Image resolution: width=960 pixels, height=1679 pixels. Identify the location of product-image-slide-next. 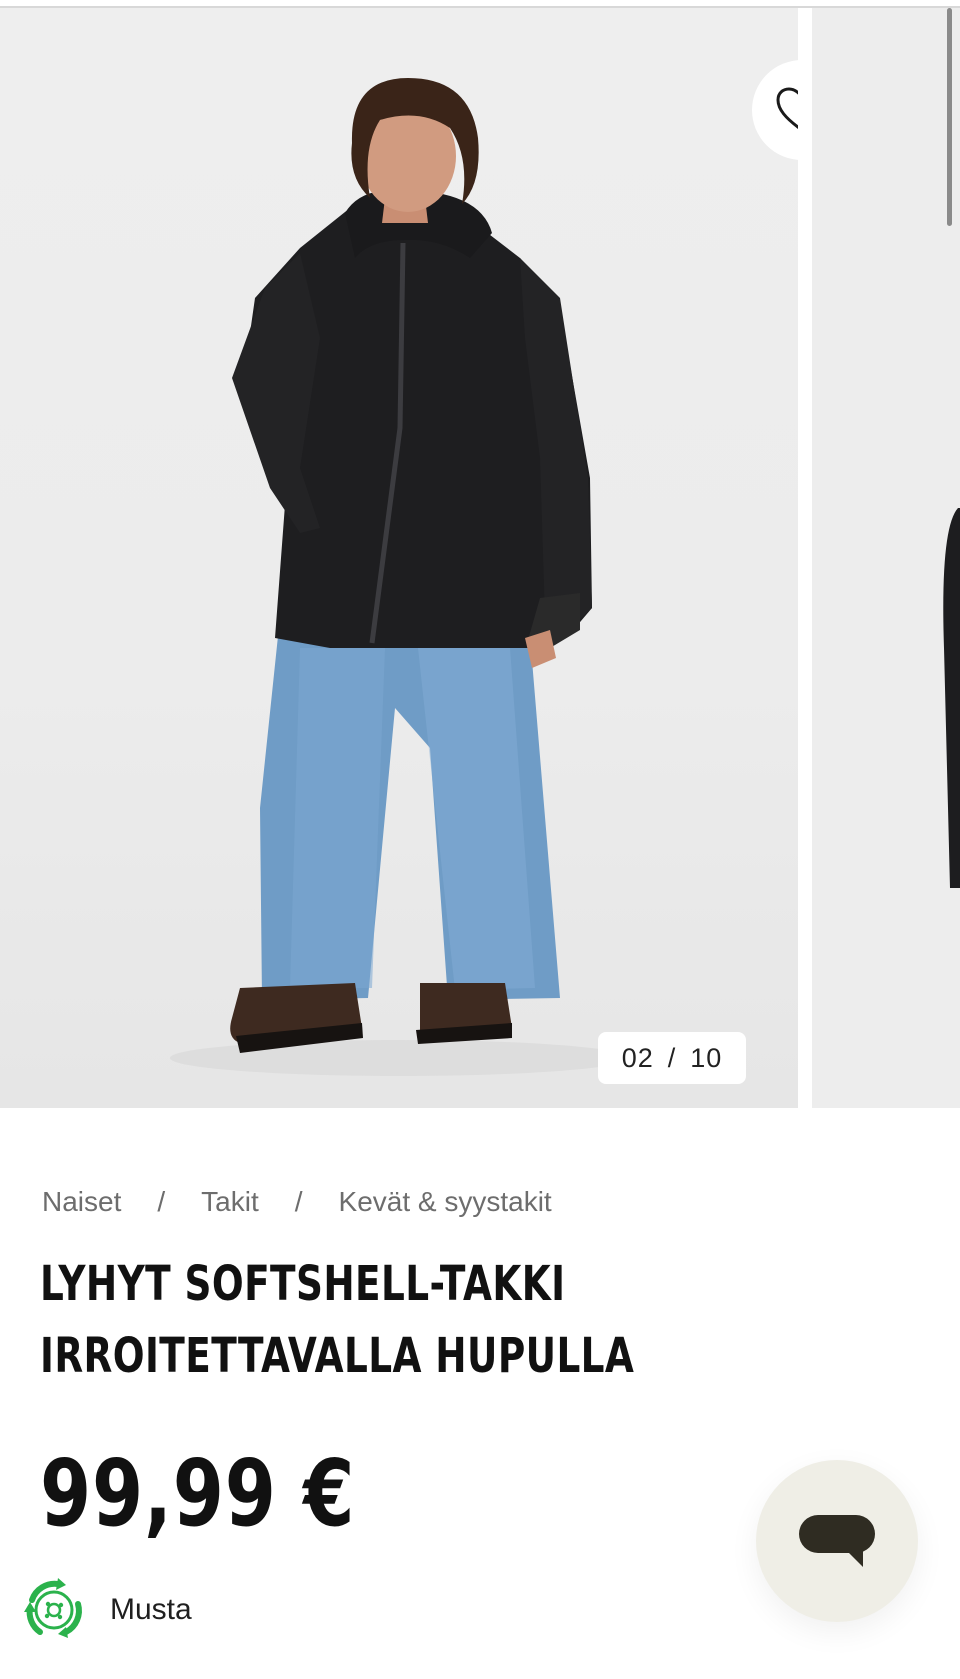
(886, 558).